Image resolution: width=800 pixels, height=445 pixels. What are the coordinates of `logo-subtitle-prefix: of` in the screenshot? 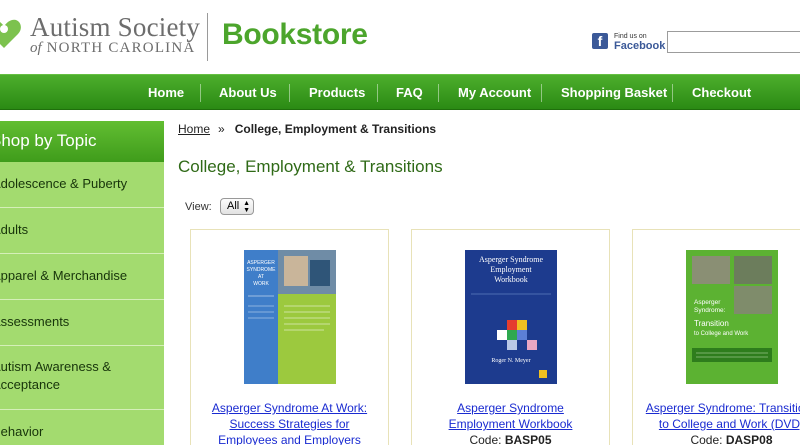 It's located at (36, 48).